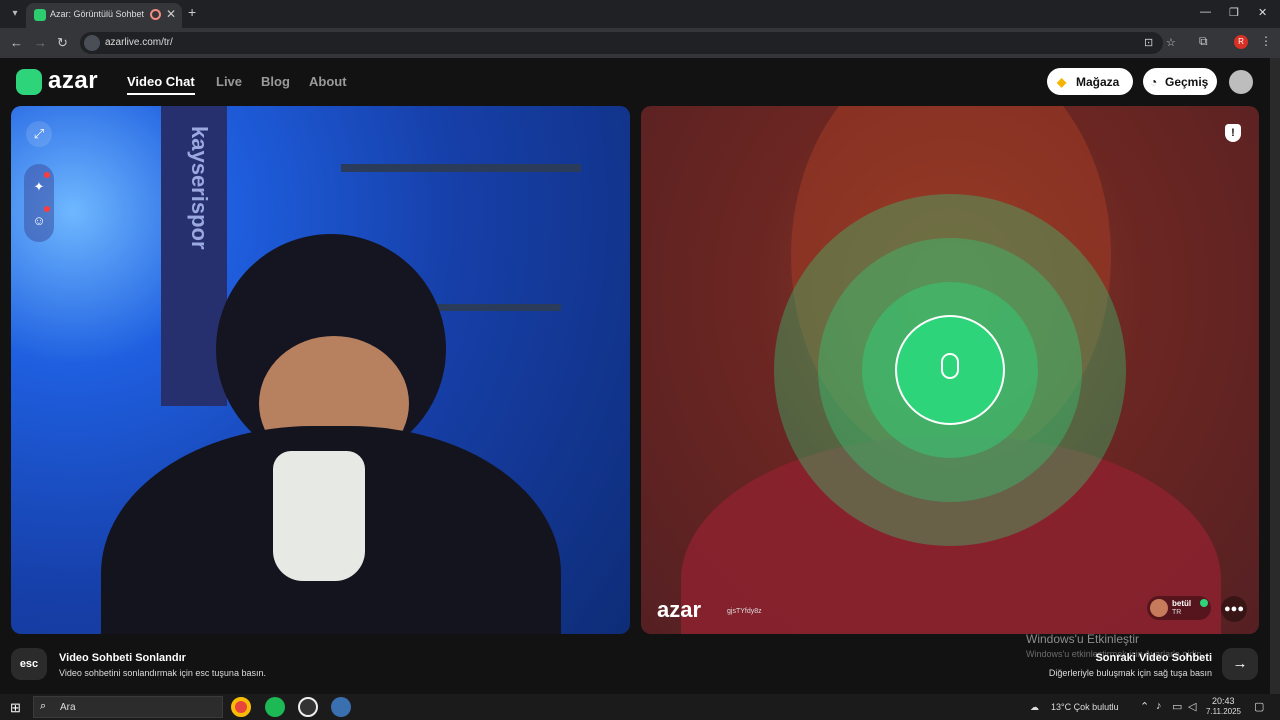 This screenshot has height=720, width=1280. What do you see at coordinates (1187, 82) in the screenshot?
I see `history-label: Geçmiş` at bounding box center [1187, 82].